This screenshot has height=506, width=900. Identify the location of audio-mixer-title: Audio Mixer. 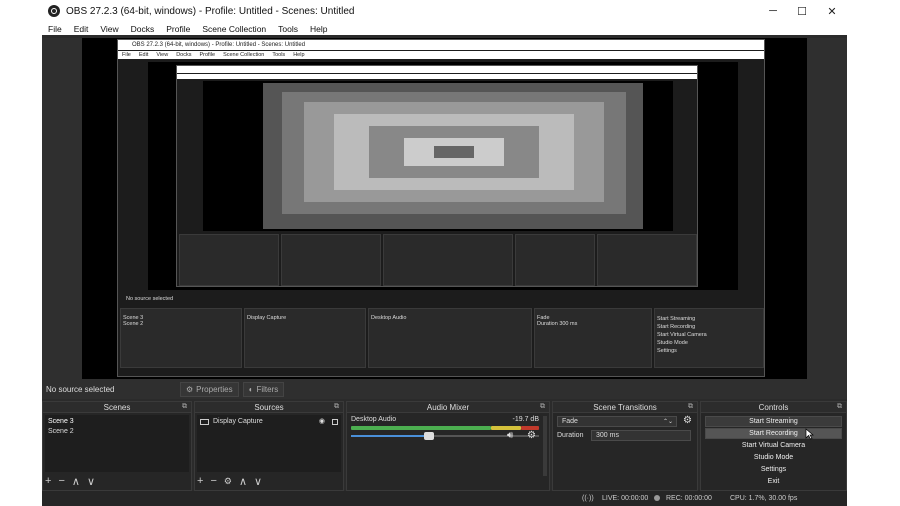
(448, 407).